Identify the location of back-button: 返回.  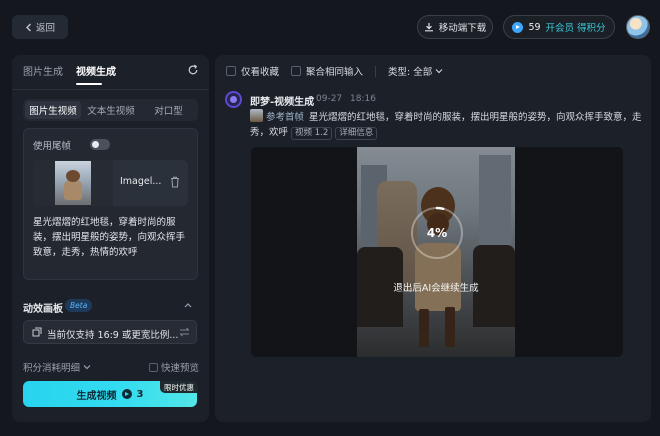
(40, 27).